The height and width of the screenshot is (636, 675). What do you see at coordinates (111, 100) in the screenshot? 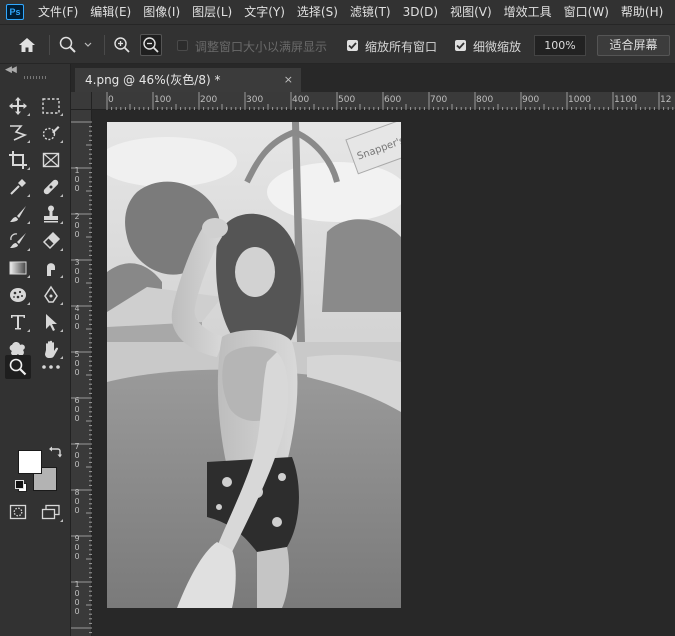
I see `ruler-label: 0` at bounding box center [111, 100].